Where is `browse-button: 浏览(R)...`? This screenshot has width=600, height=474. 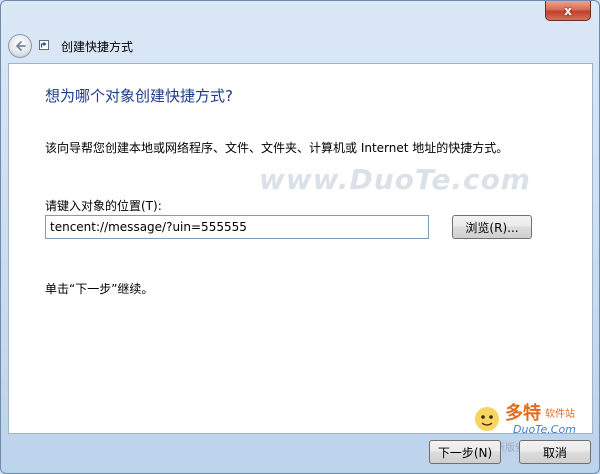
browse-button: 浏览(R)... is located at coordinates (492, 227).